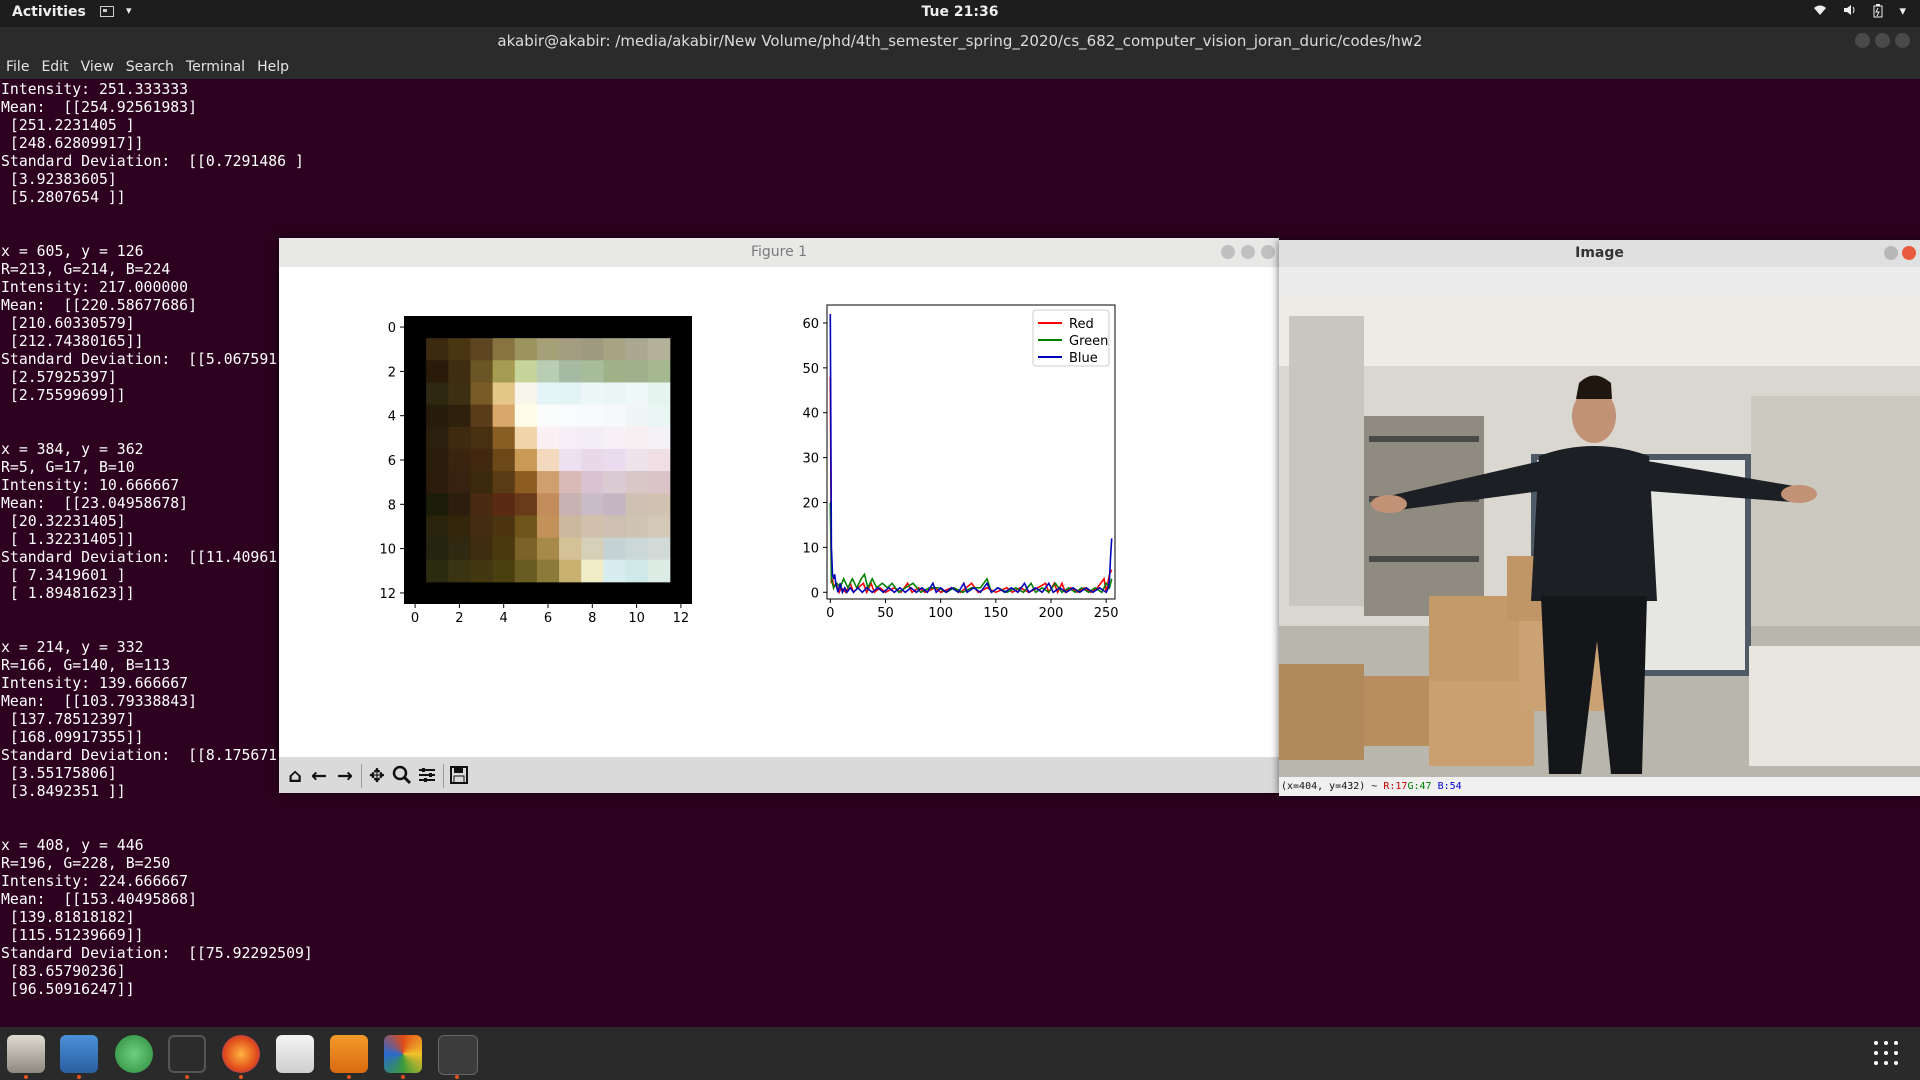 This screenshot has width=1920, height=1080. Describe the element at coordinates (345, 776) in the screenshot. I see `forward-arrow-icon: →` at that location.